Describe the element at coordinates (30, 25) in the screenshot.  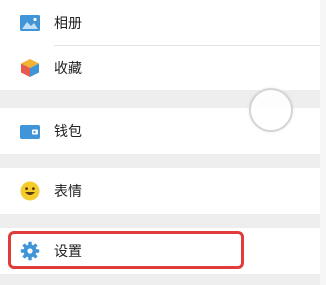
I see `album-icon` at that location.